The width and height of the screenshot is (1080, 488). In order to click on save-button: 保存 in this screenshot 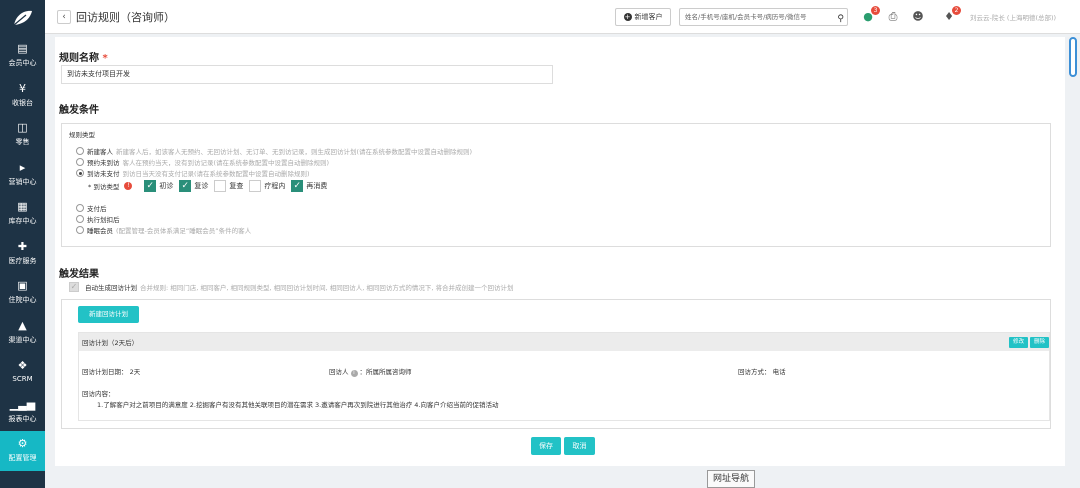, I will do `click(546, 446)`.